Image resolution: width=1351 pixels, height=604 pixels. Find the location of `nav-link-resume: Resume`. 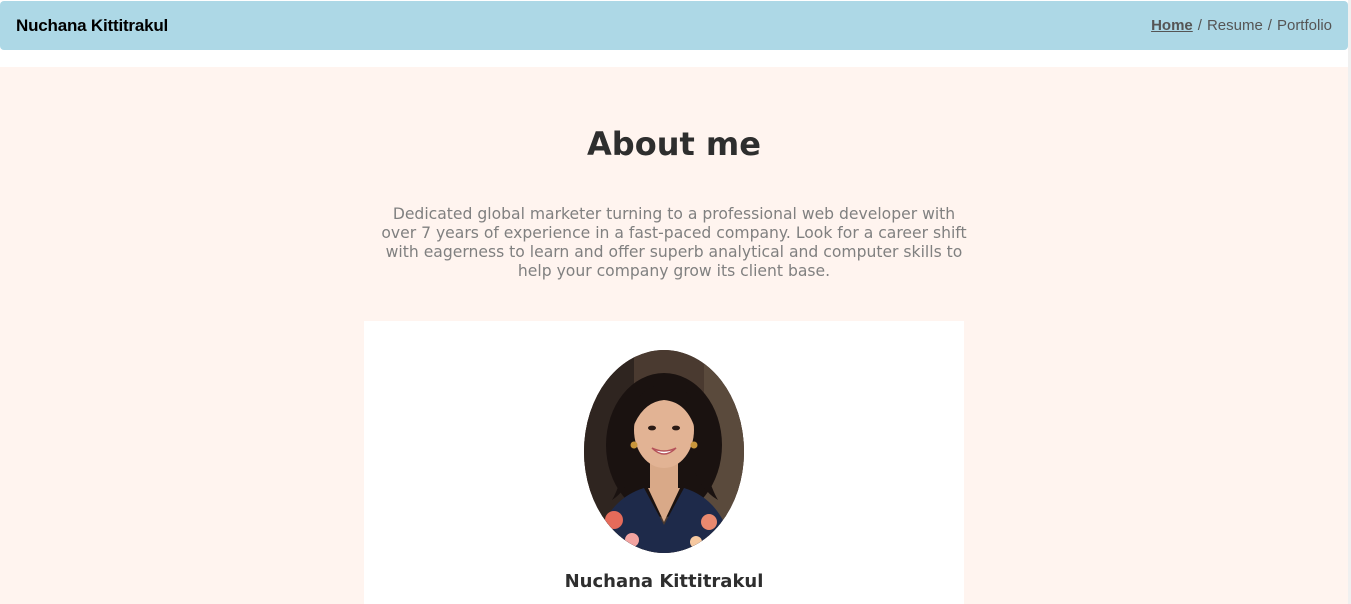

nav-link-resume: Resume is located at coordinates (1235, 25).